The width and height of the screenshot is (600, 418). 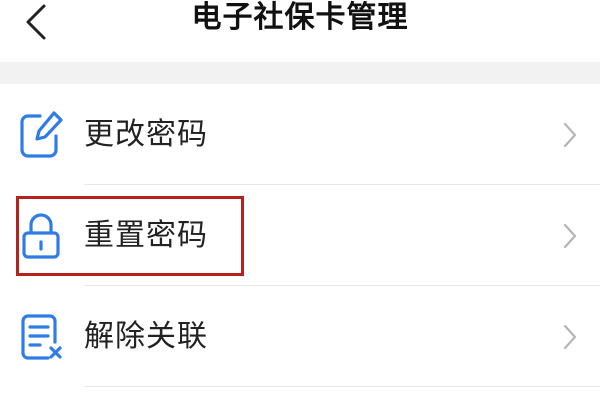 What do you see at coordinates (41, 236) in the screenshot?
I see `lock-icon` at bounding box center [41, 236].